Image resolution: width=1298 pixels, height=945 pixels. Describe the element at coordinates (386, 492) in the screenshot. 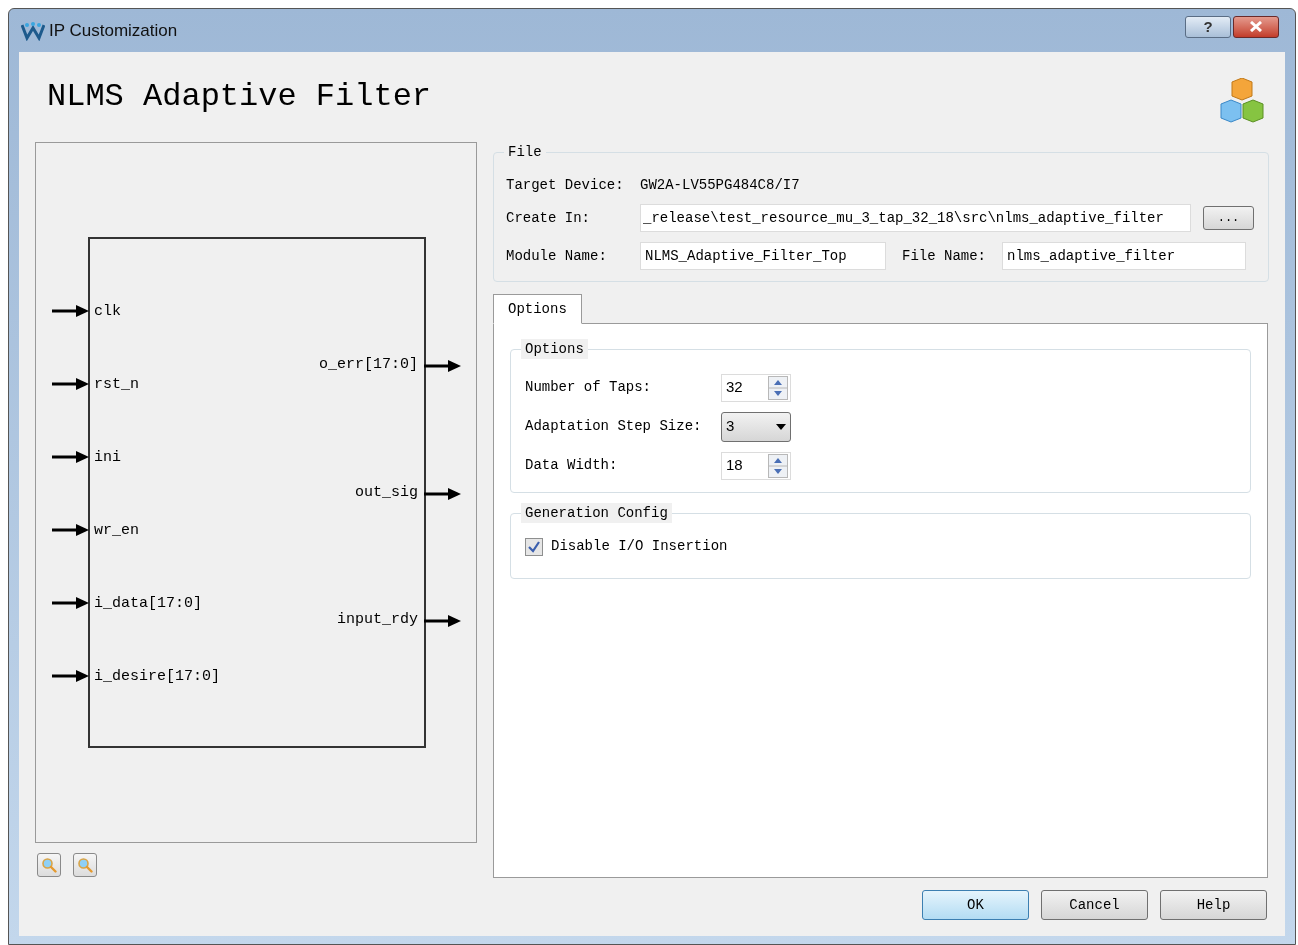

I see `pin-label: out_sig` at that location.